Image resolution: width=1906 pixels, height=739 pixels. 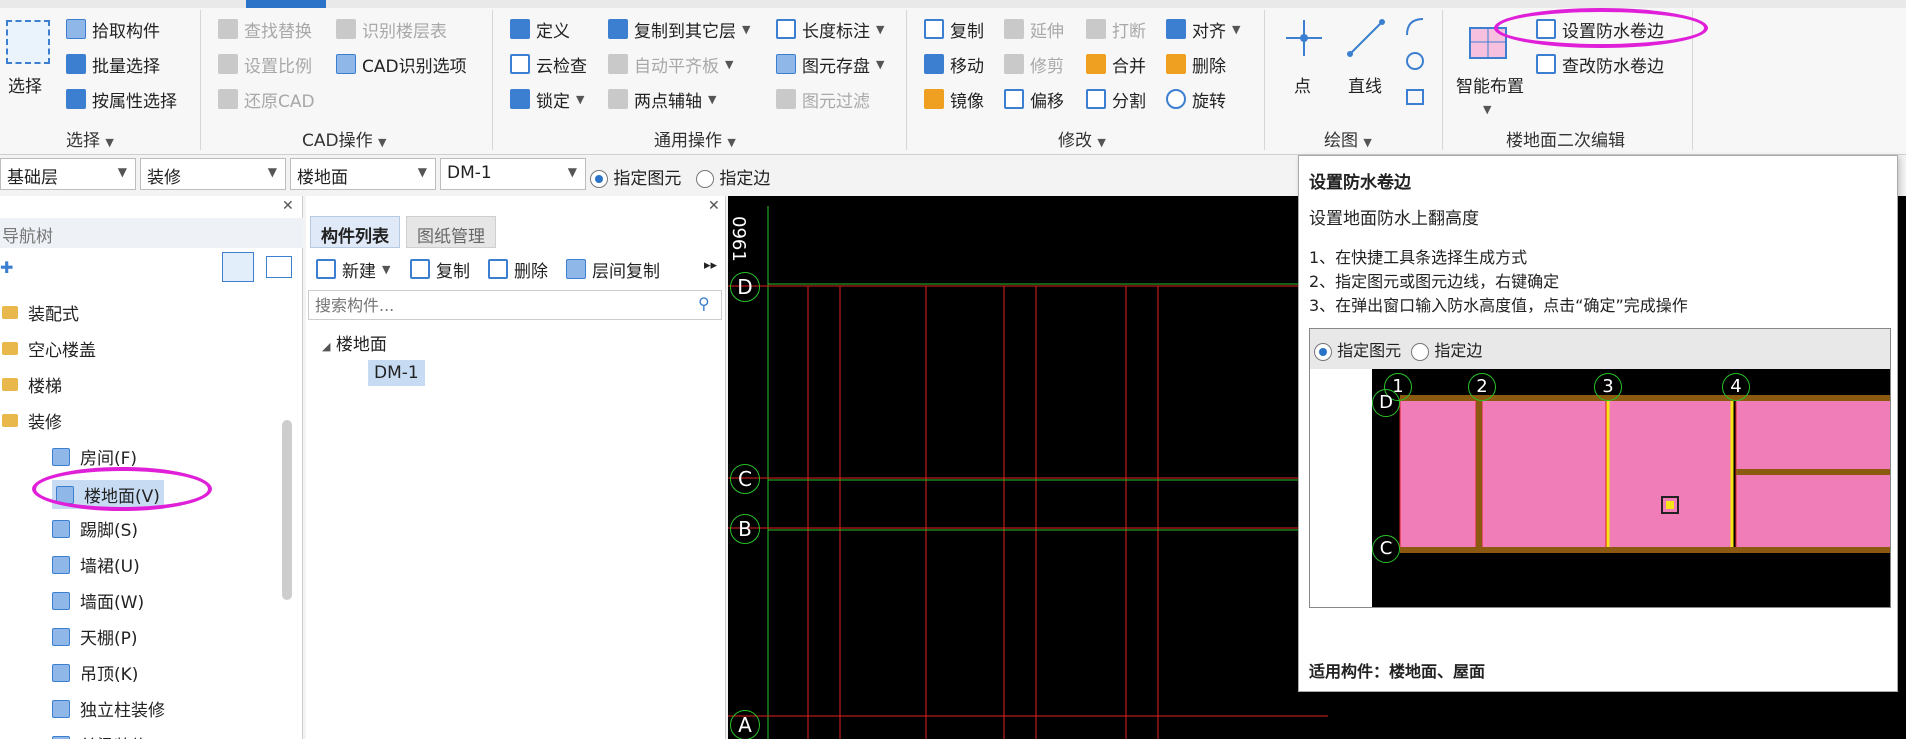 What do you see at coordinates (287, 510) in the screenshot?
I see `scrollbar` at bounding box center [287, 510].